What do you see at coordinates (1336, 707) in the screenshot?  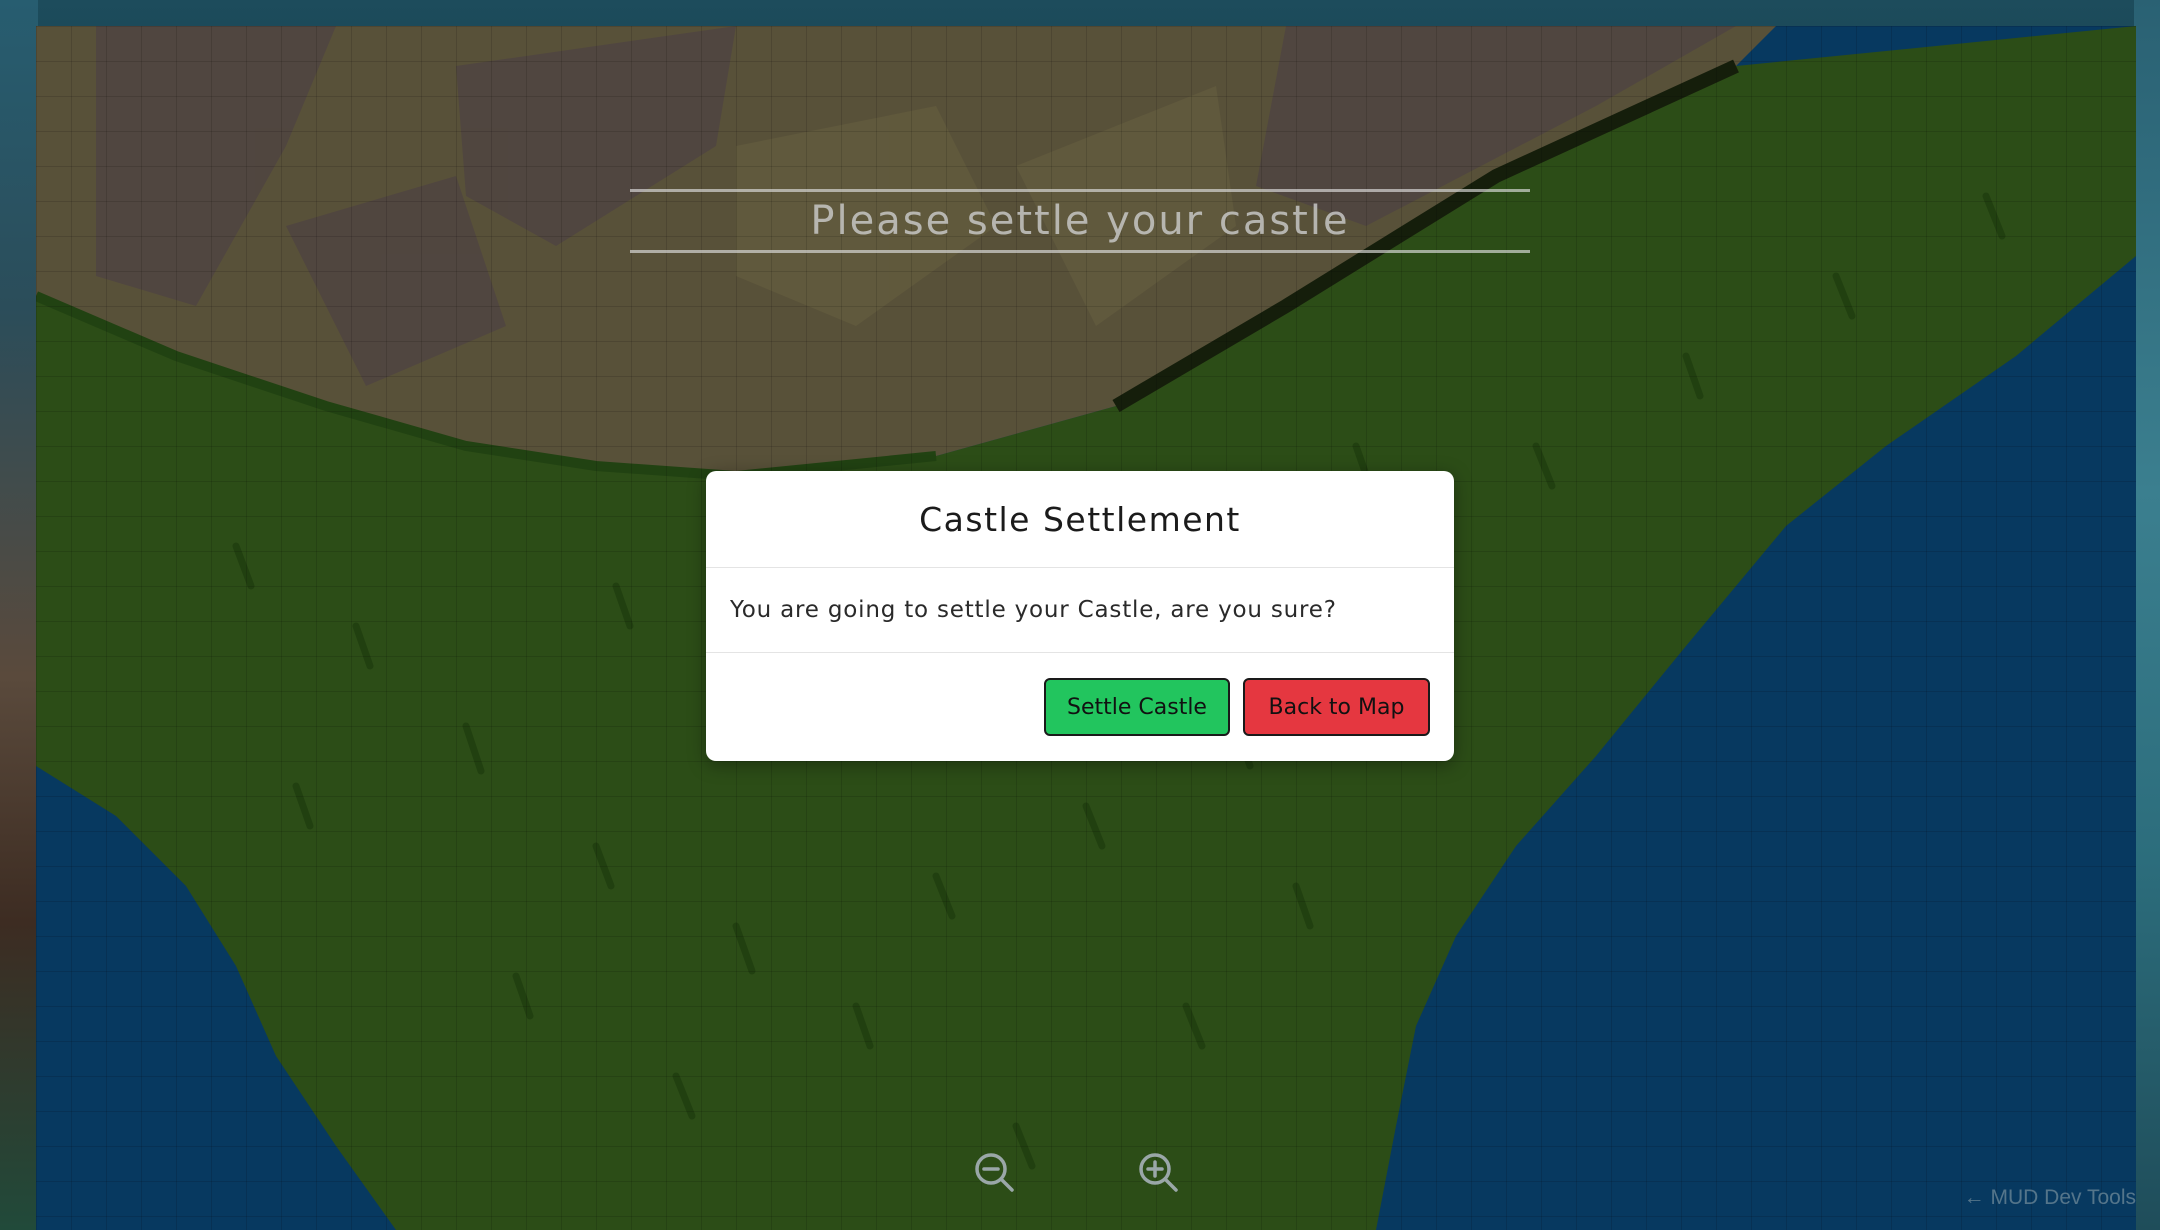 I see `back-to-map-button: Back to Map` at bounding box center [1336, 707].